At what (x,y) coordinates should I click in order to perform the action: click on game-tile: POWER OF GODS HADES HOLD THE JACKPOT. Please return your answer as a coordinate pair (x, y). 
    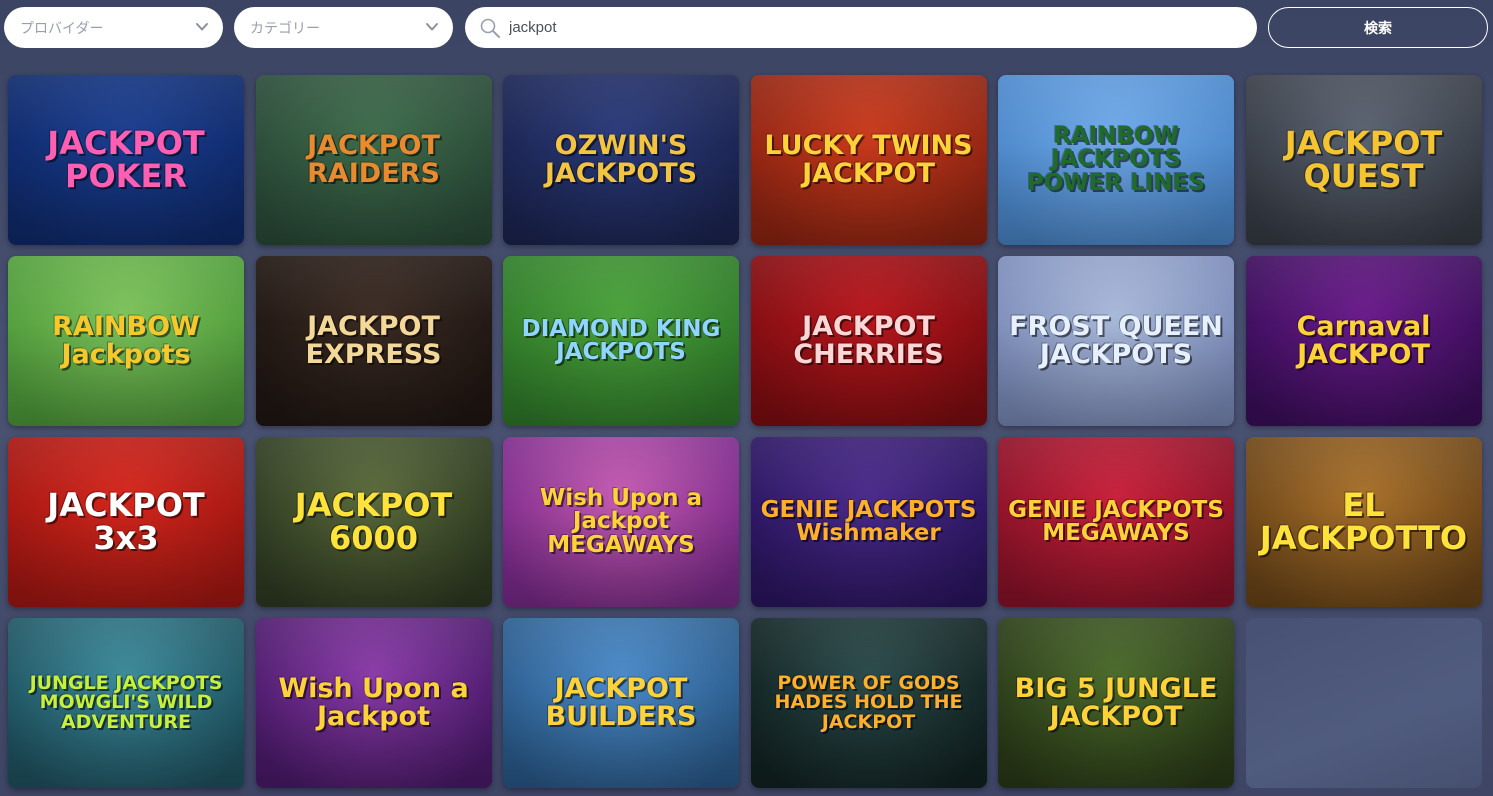
    Looking at the image, I should click on (868, 703).